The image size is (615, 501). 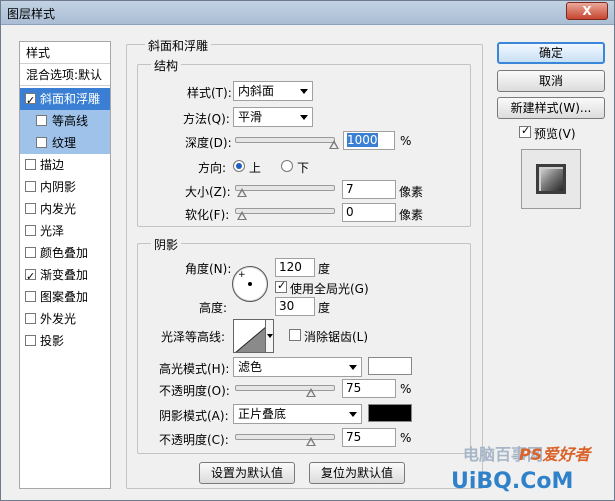 I want to click on angle-input: 120, so click(x=295, y=267).